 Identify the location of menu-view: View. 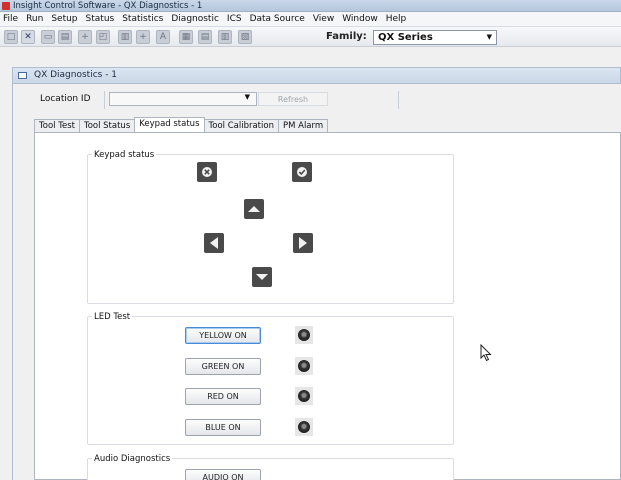
(323, 19).